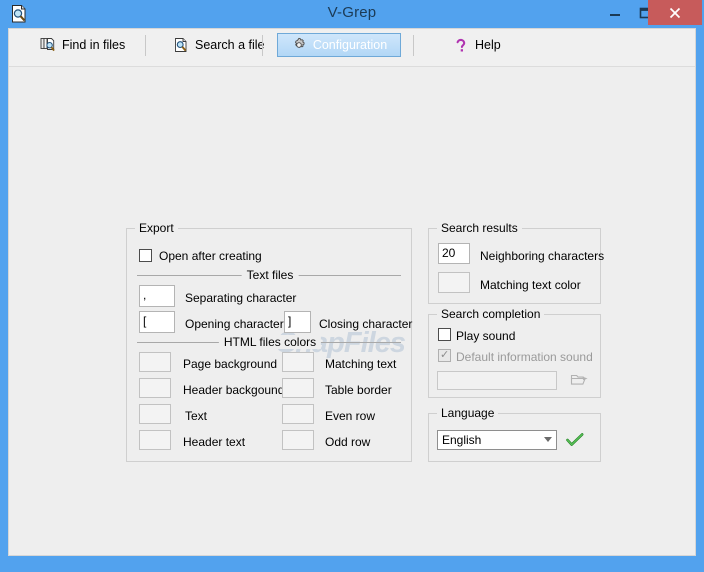 The height and width of the screenshot is (572, 704). What do you see at coordinates (270, 275) in the screenshot?
I see `text-files-caption: Text files` at bounding box center [270, 275].